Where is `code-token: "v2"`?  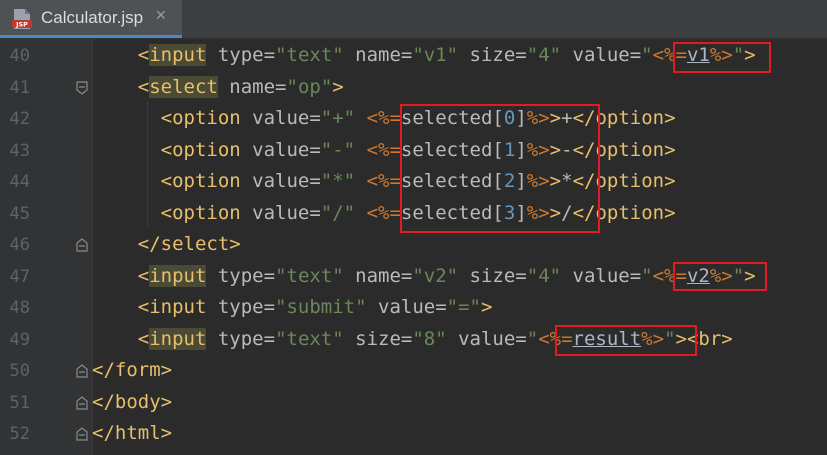 code-token: "v2" is located at coordinates (435, 275).